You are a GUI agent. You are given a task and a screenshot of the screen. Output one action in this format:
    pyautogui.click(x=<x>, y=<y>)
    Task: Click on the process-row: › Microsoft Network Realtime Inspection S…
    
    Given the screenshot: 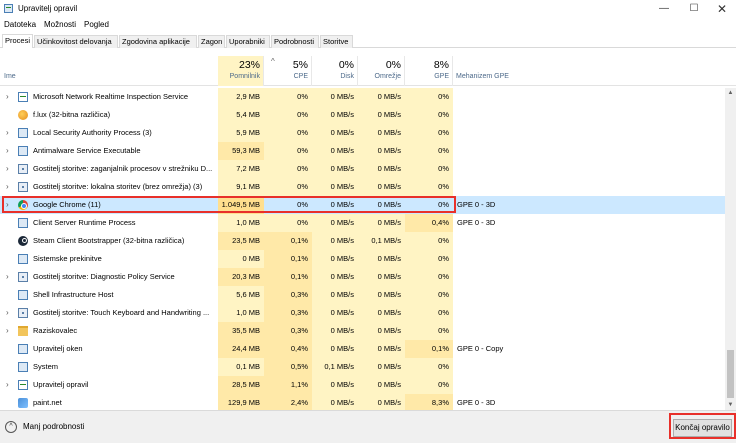 What is the action you would take?
    pyautogui.click(x=362, y=97)
    